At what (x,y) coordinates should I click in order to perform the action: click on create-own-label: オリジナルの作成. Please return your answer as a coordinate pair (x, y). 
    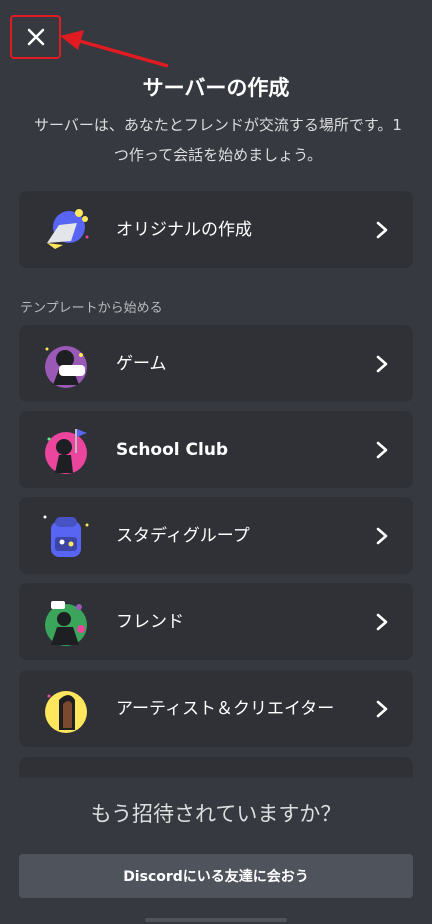
    Looking at the image, I should click on (184, 229).